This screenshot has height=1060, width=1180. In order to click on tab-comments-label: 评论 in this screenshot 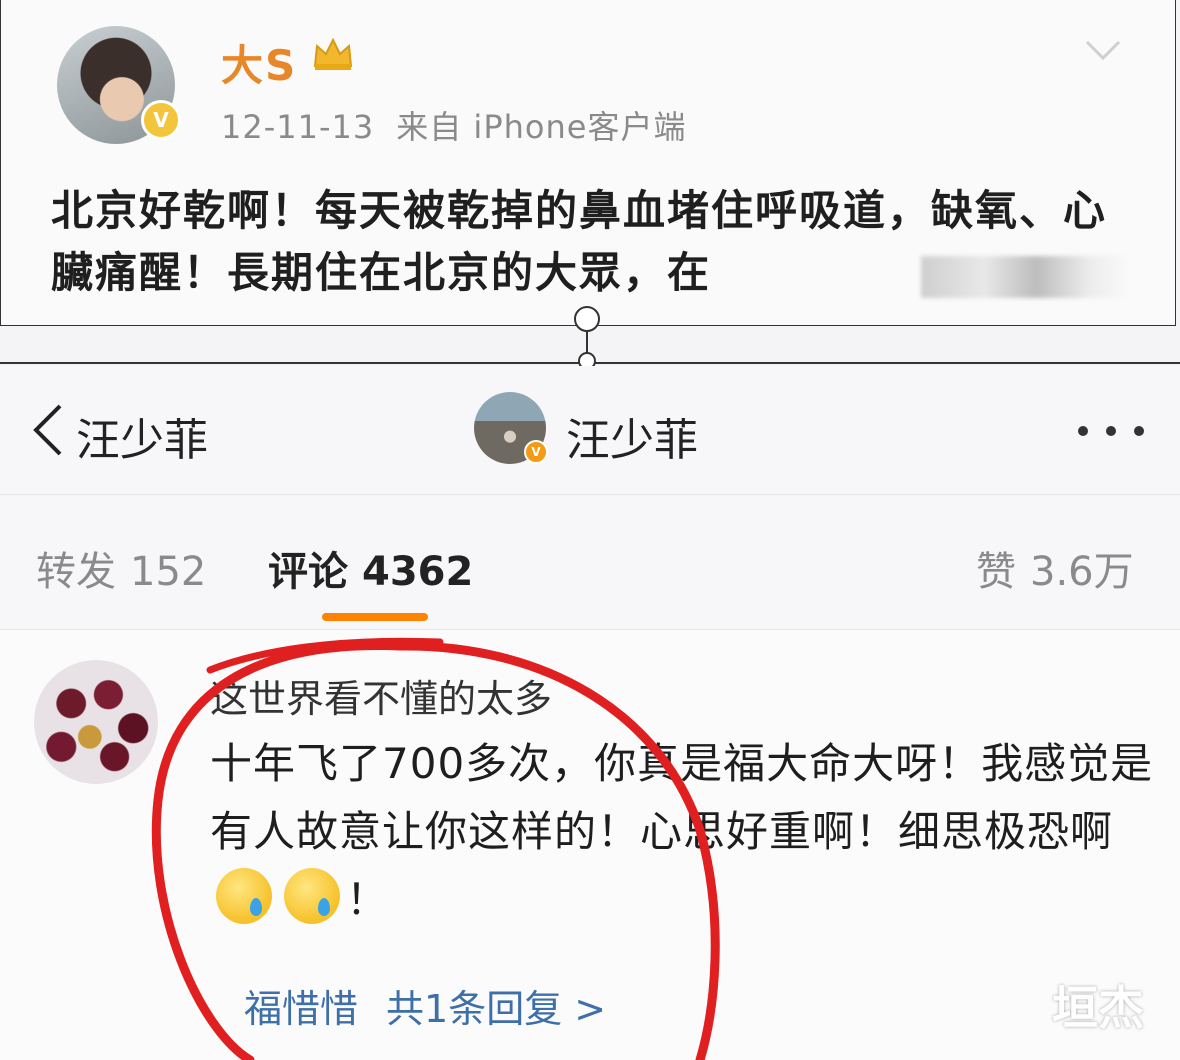, I will do `click(308, 572)`.